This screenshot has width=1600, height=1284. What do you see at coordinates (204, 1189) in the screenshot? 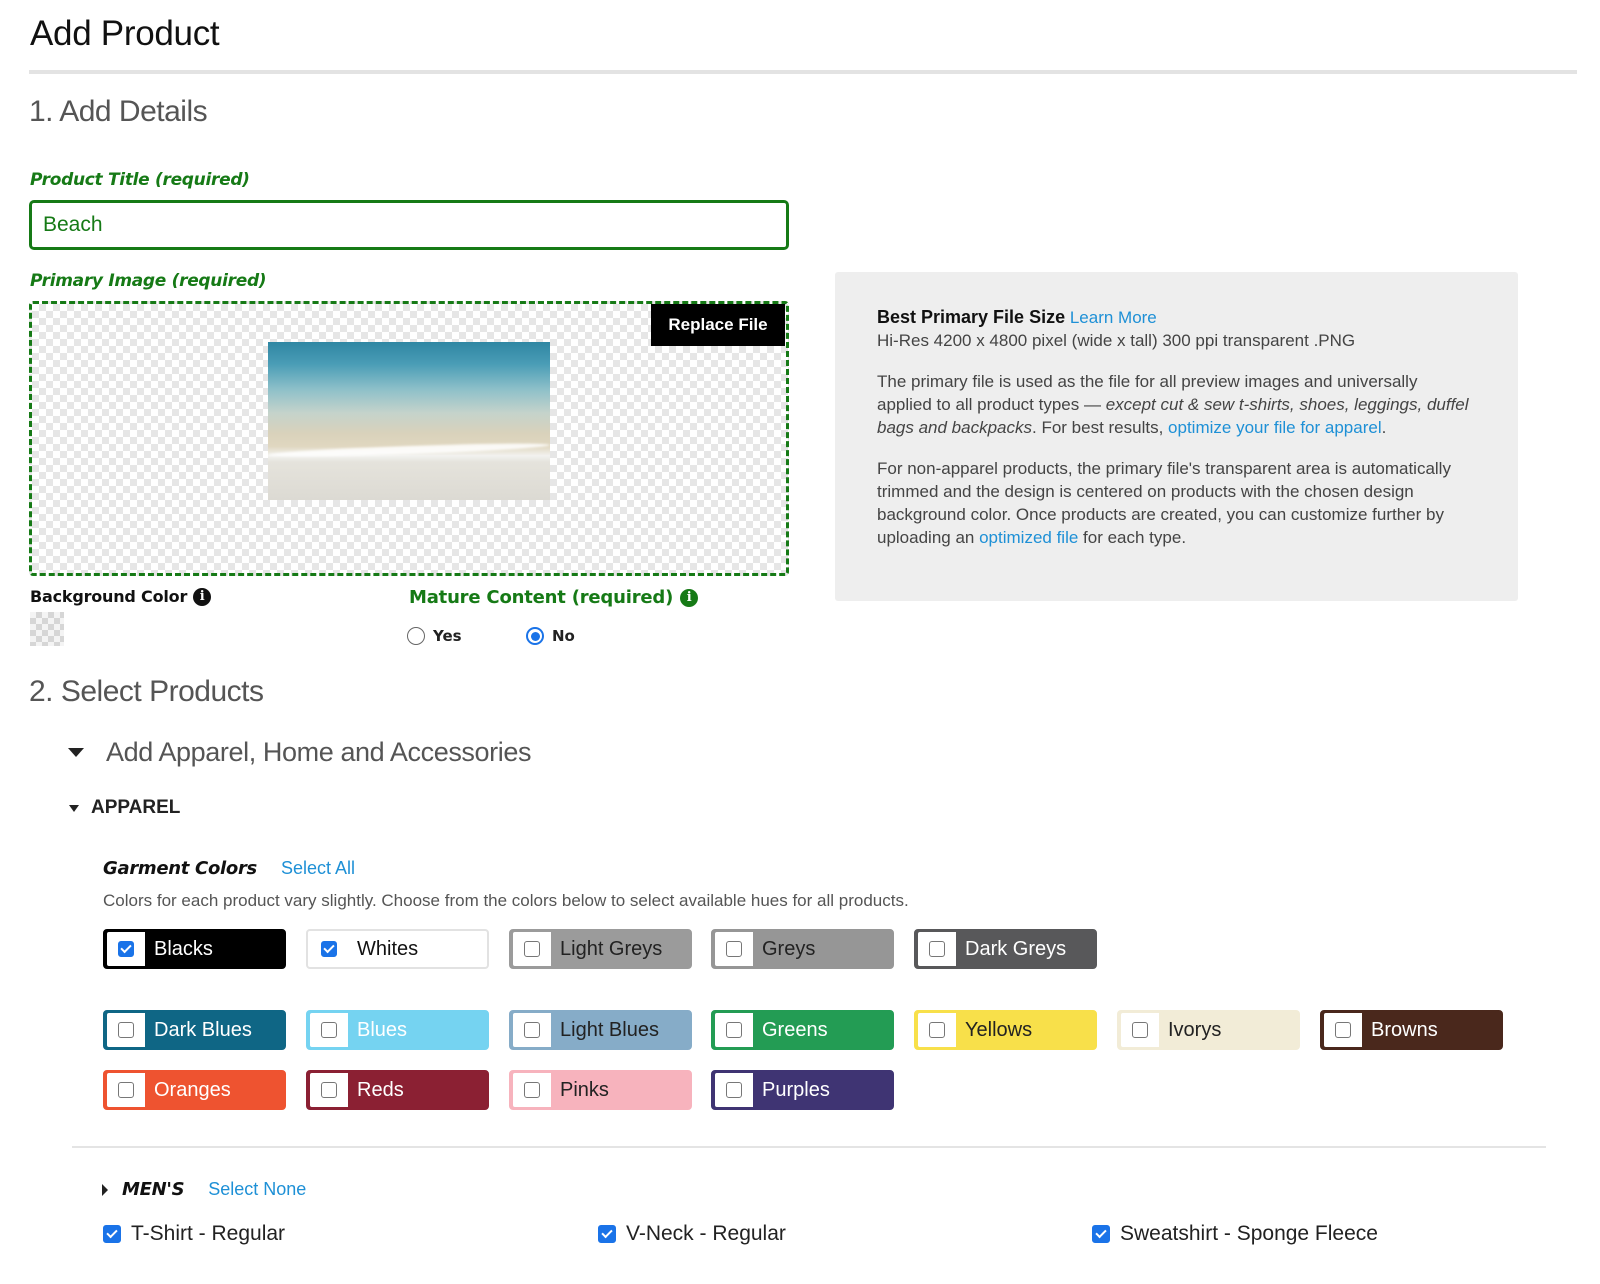
I see `mens-header: MEN'S Select None` at bounding box center [204, 1189].